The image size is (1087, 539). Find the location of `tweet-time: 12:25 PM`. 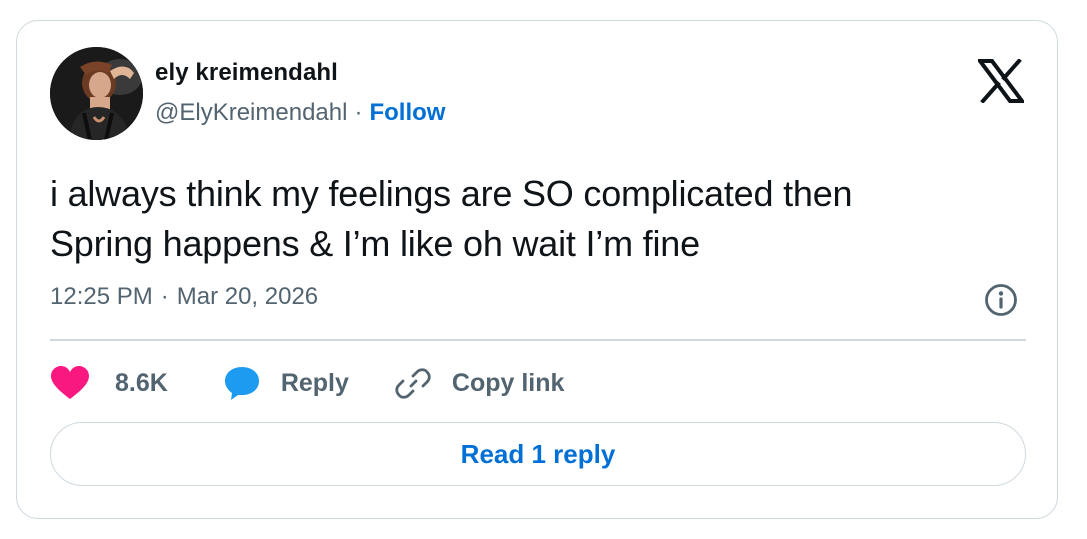

tweet-time: 12:25 PM is located at coordinates (101, 296).